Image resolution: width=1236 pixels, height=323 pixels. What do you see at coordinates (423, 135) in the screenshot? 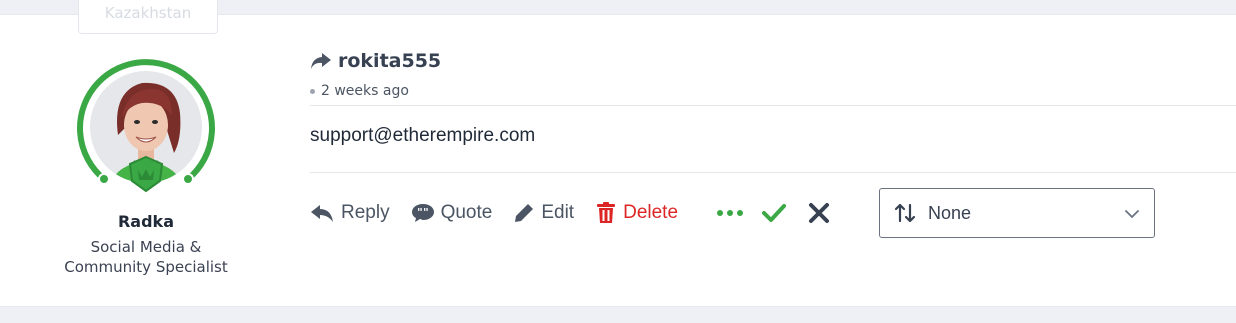
I see `post-body: support@etherempire.com` at bounding box center [423, 135].